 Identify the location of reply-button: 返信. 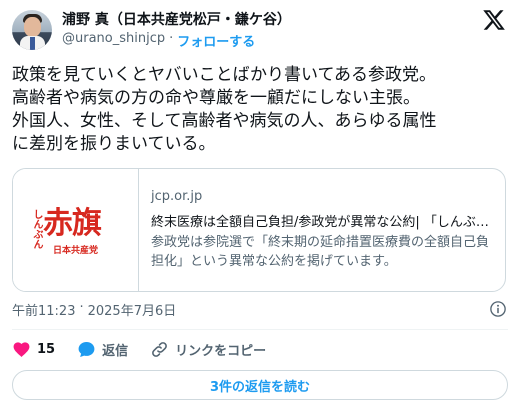
(102, 349).